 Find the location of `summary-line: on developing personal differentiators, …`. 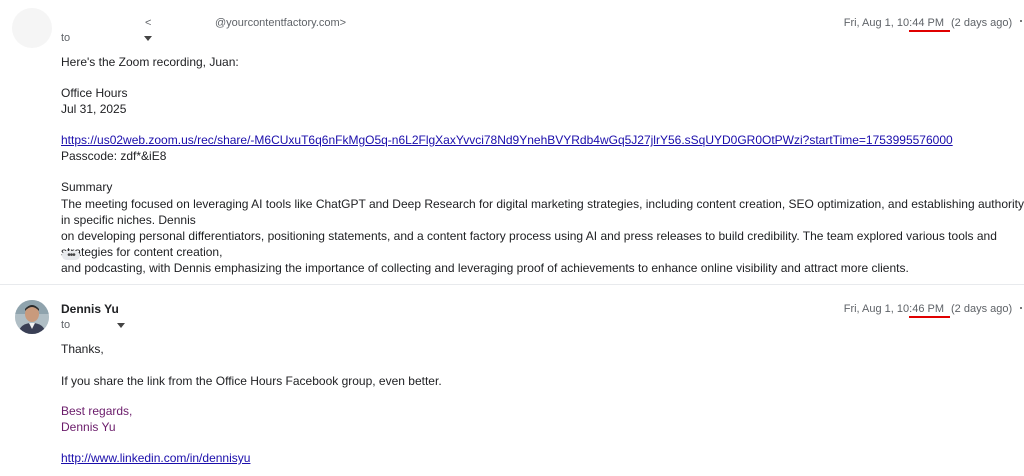

summary-line: on developing personal differentiators, … is located at coordinates (529, 244).